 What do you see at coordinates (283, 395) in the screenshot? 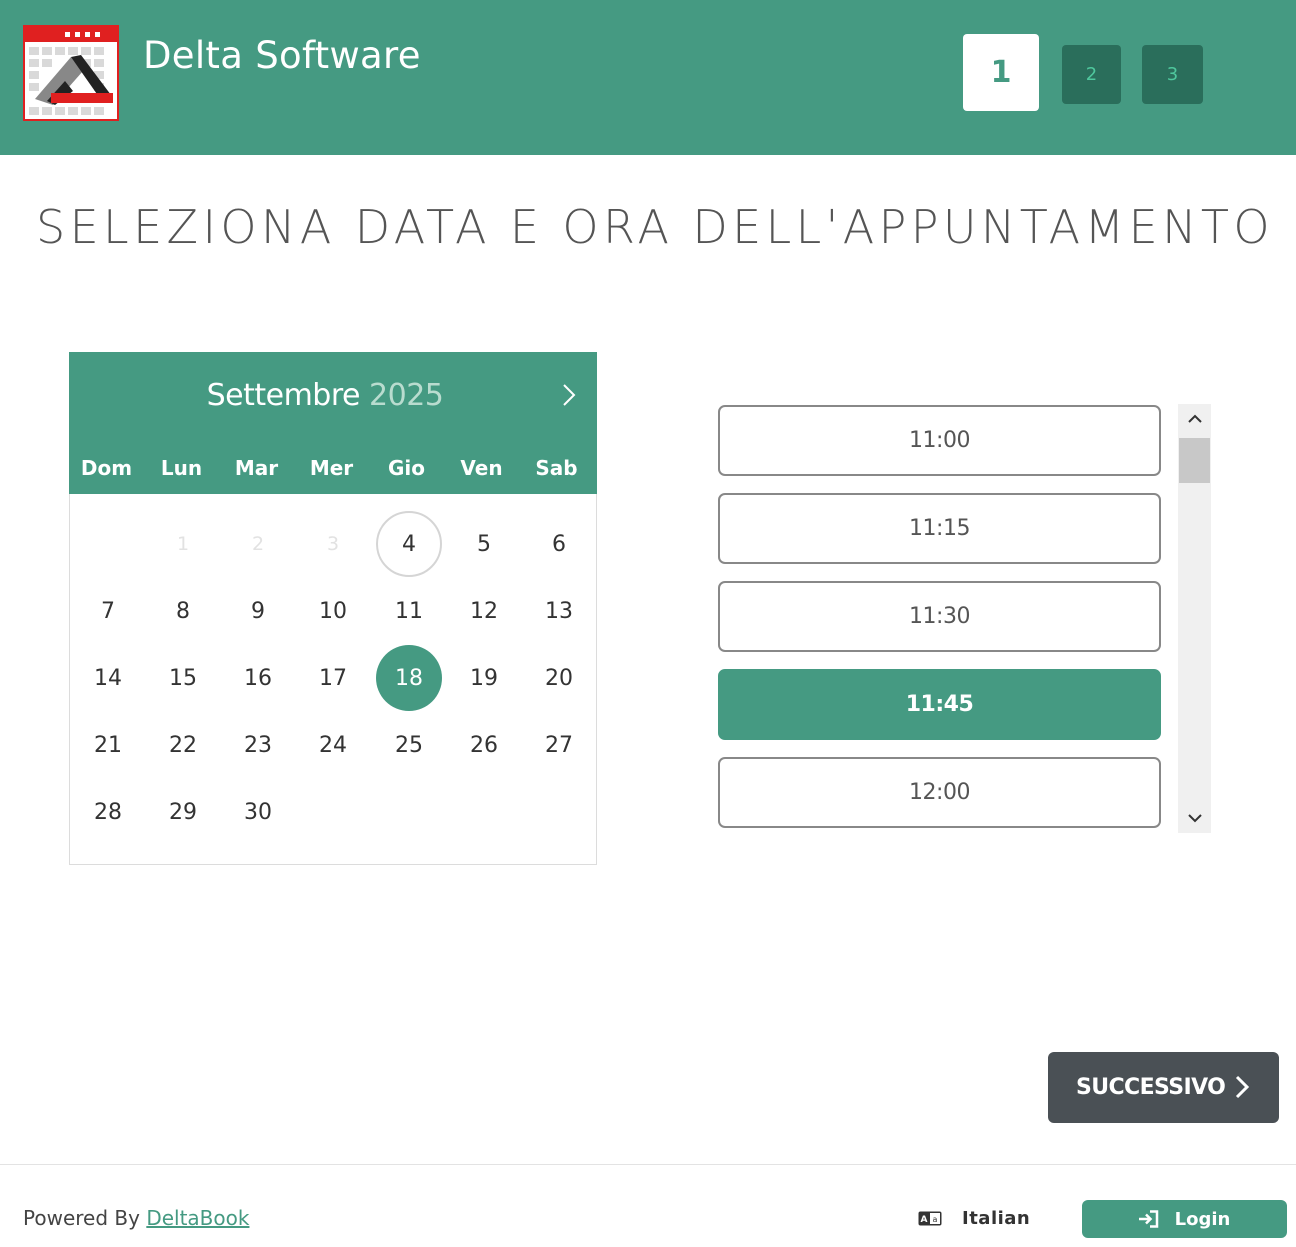
I see `calendar-month: Settembre` at bounding box center [283, 395].